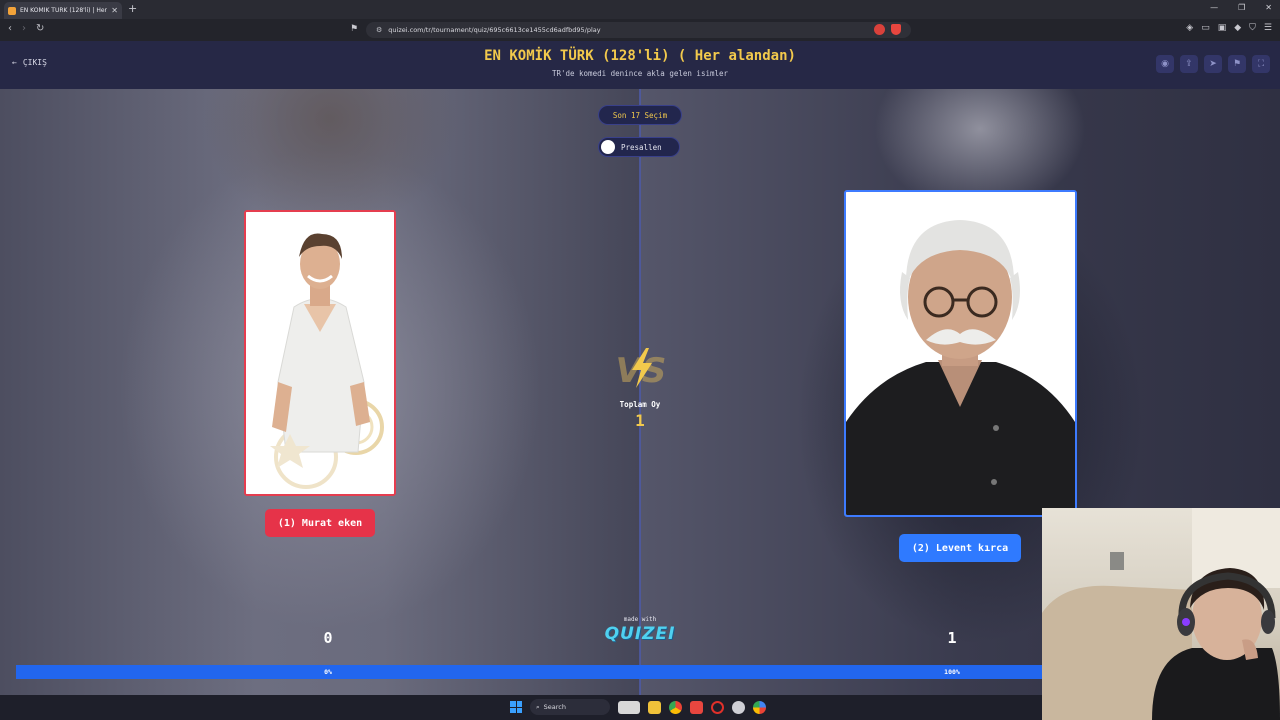 The image size is (1280, 720). Describe the element at coordinates (640, 56) in the screenshot. I see `page-title: EN KOMİK TÜRK (128'li) ( Her alandan)` at that location.